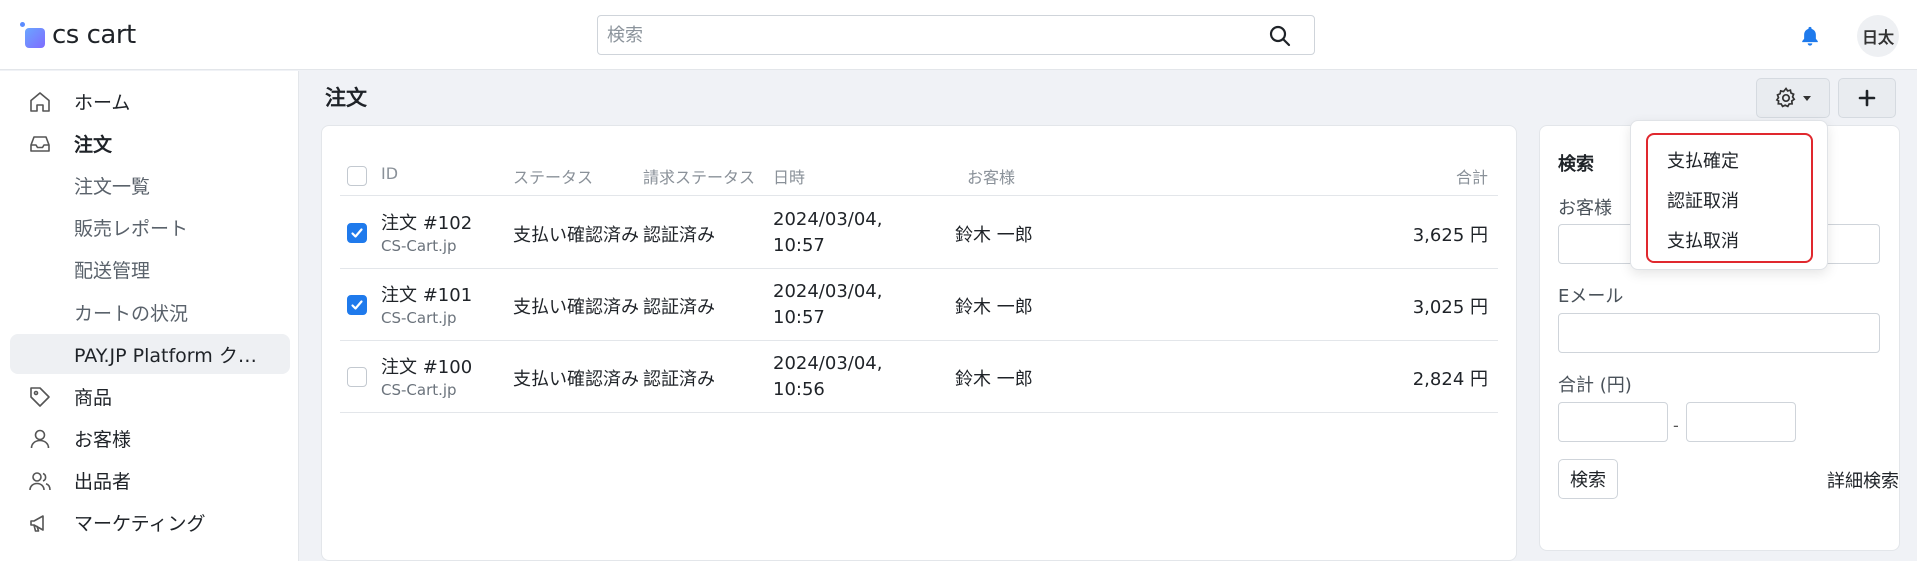  What do you see at coordinates (93, 397) in the screenshot?
I see `sidebar-item-label: 商品` at bounding box center [93, 397].